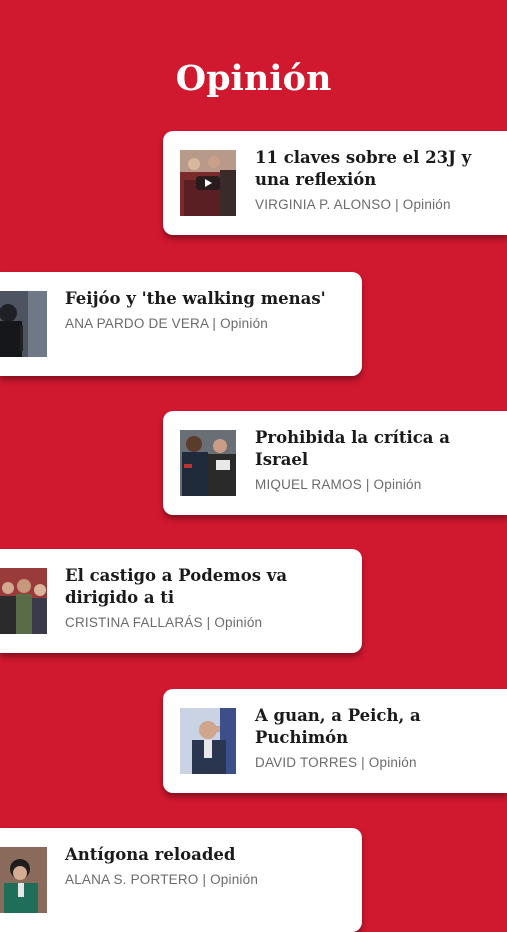  I want to click on article-byline: CRISTINA FALLARÁS | Opinión, so click(208, 622).